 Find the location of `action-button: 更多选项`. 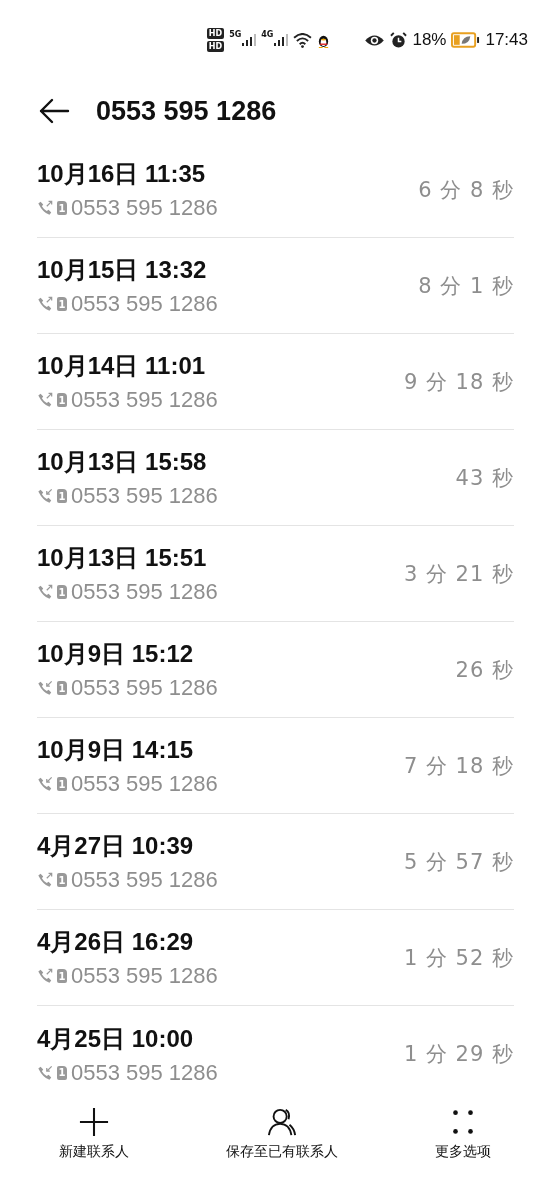

action-button: 更多选项 is located at coordinates (463, 1134).